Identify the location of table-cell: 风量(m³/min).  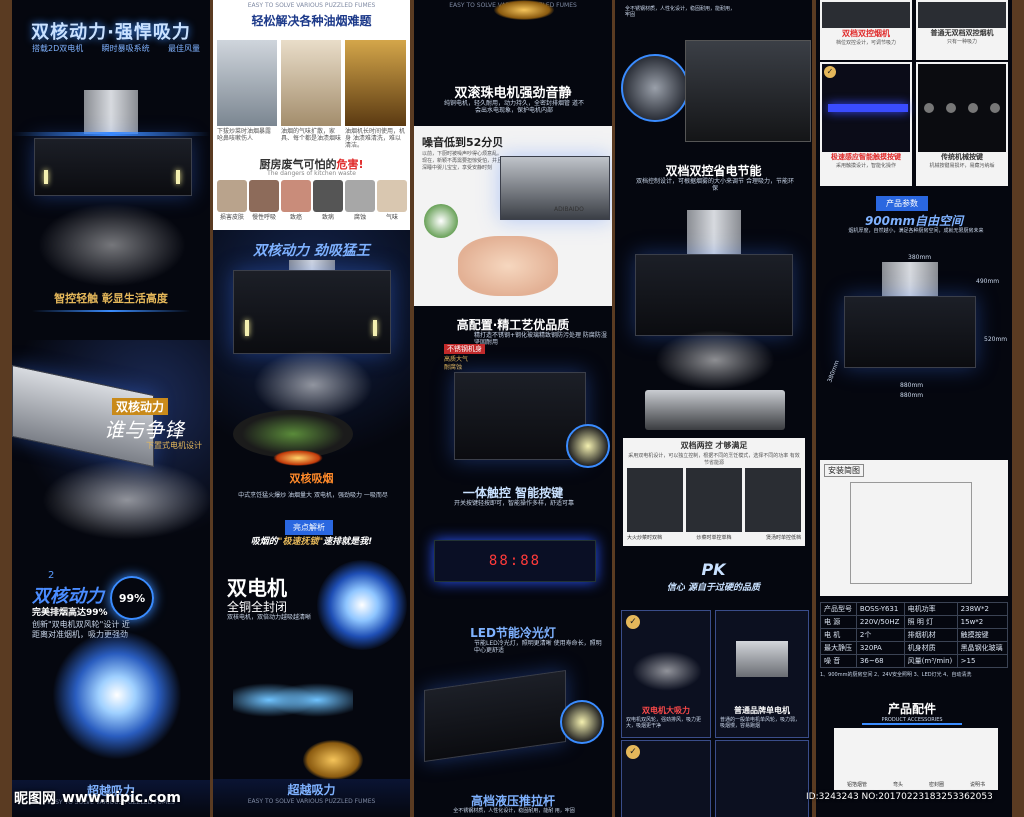
(930, 661).